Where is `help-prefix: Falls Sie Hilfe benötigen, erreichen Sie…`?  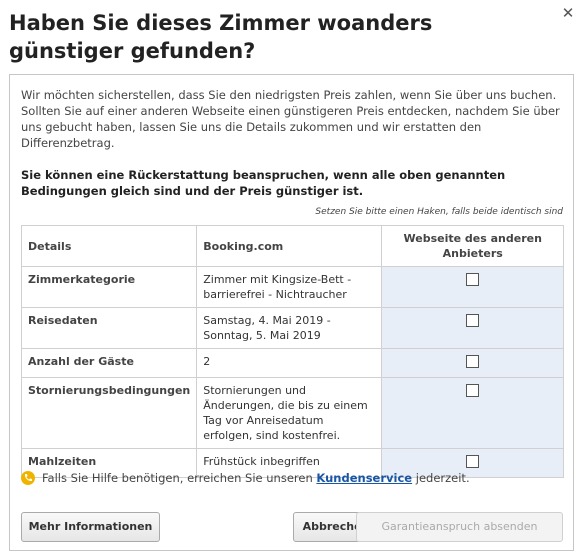
help-prefix: Falls Sie Hilfe benötigen, erreichen Sie… is located at coordinates (177, 478).